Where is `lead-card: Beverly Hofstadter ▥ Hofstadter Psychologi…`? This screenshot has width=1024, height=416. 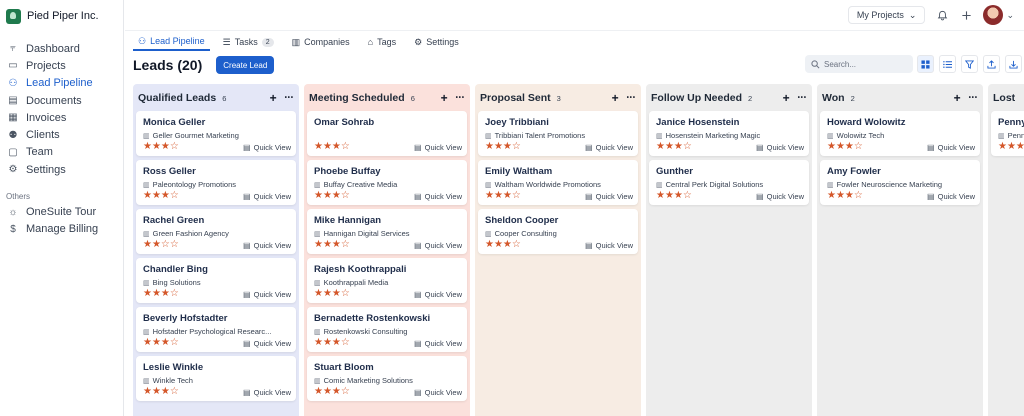
lead-card: Beverly Hofstadter ▥ Hofstadter Psychologi… is located at coordinates (216, 329).